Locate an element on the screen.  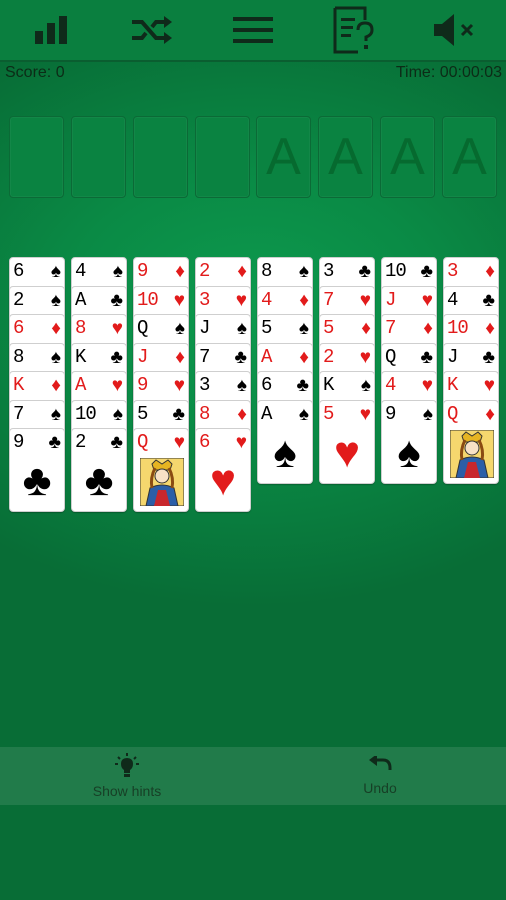
card-center-suit-icon: ♠ is located at coordinates (285, 452).